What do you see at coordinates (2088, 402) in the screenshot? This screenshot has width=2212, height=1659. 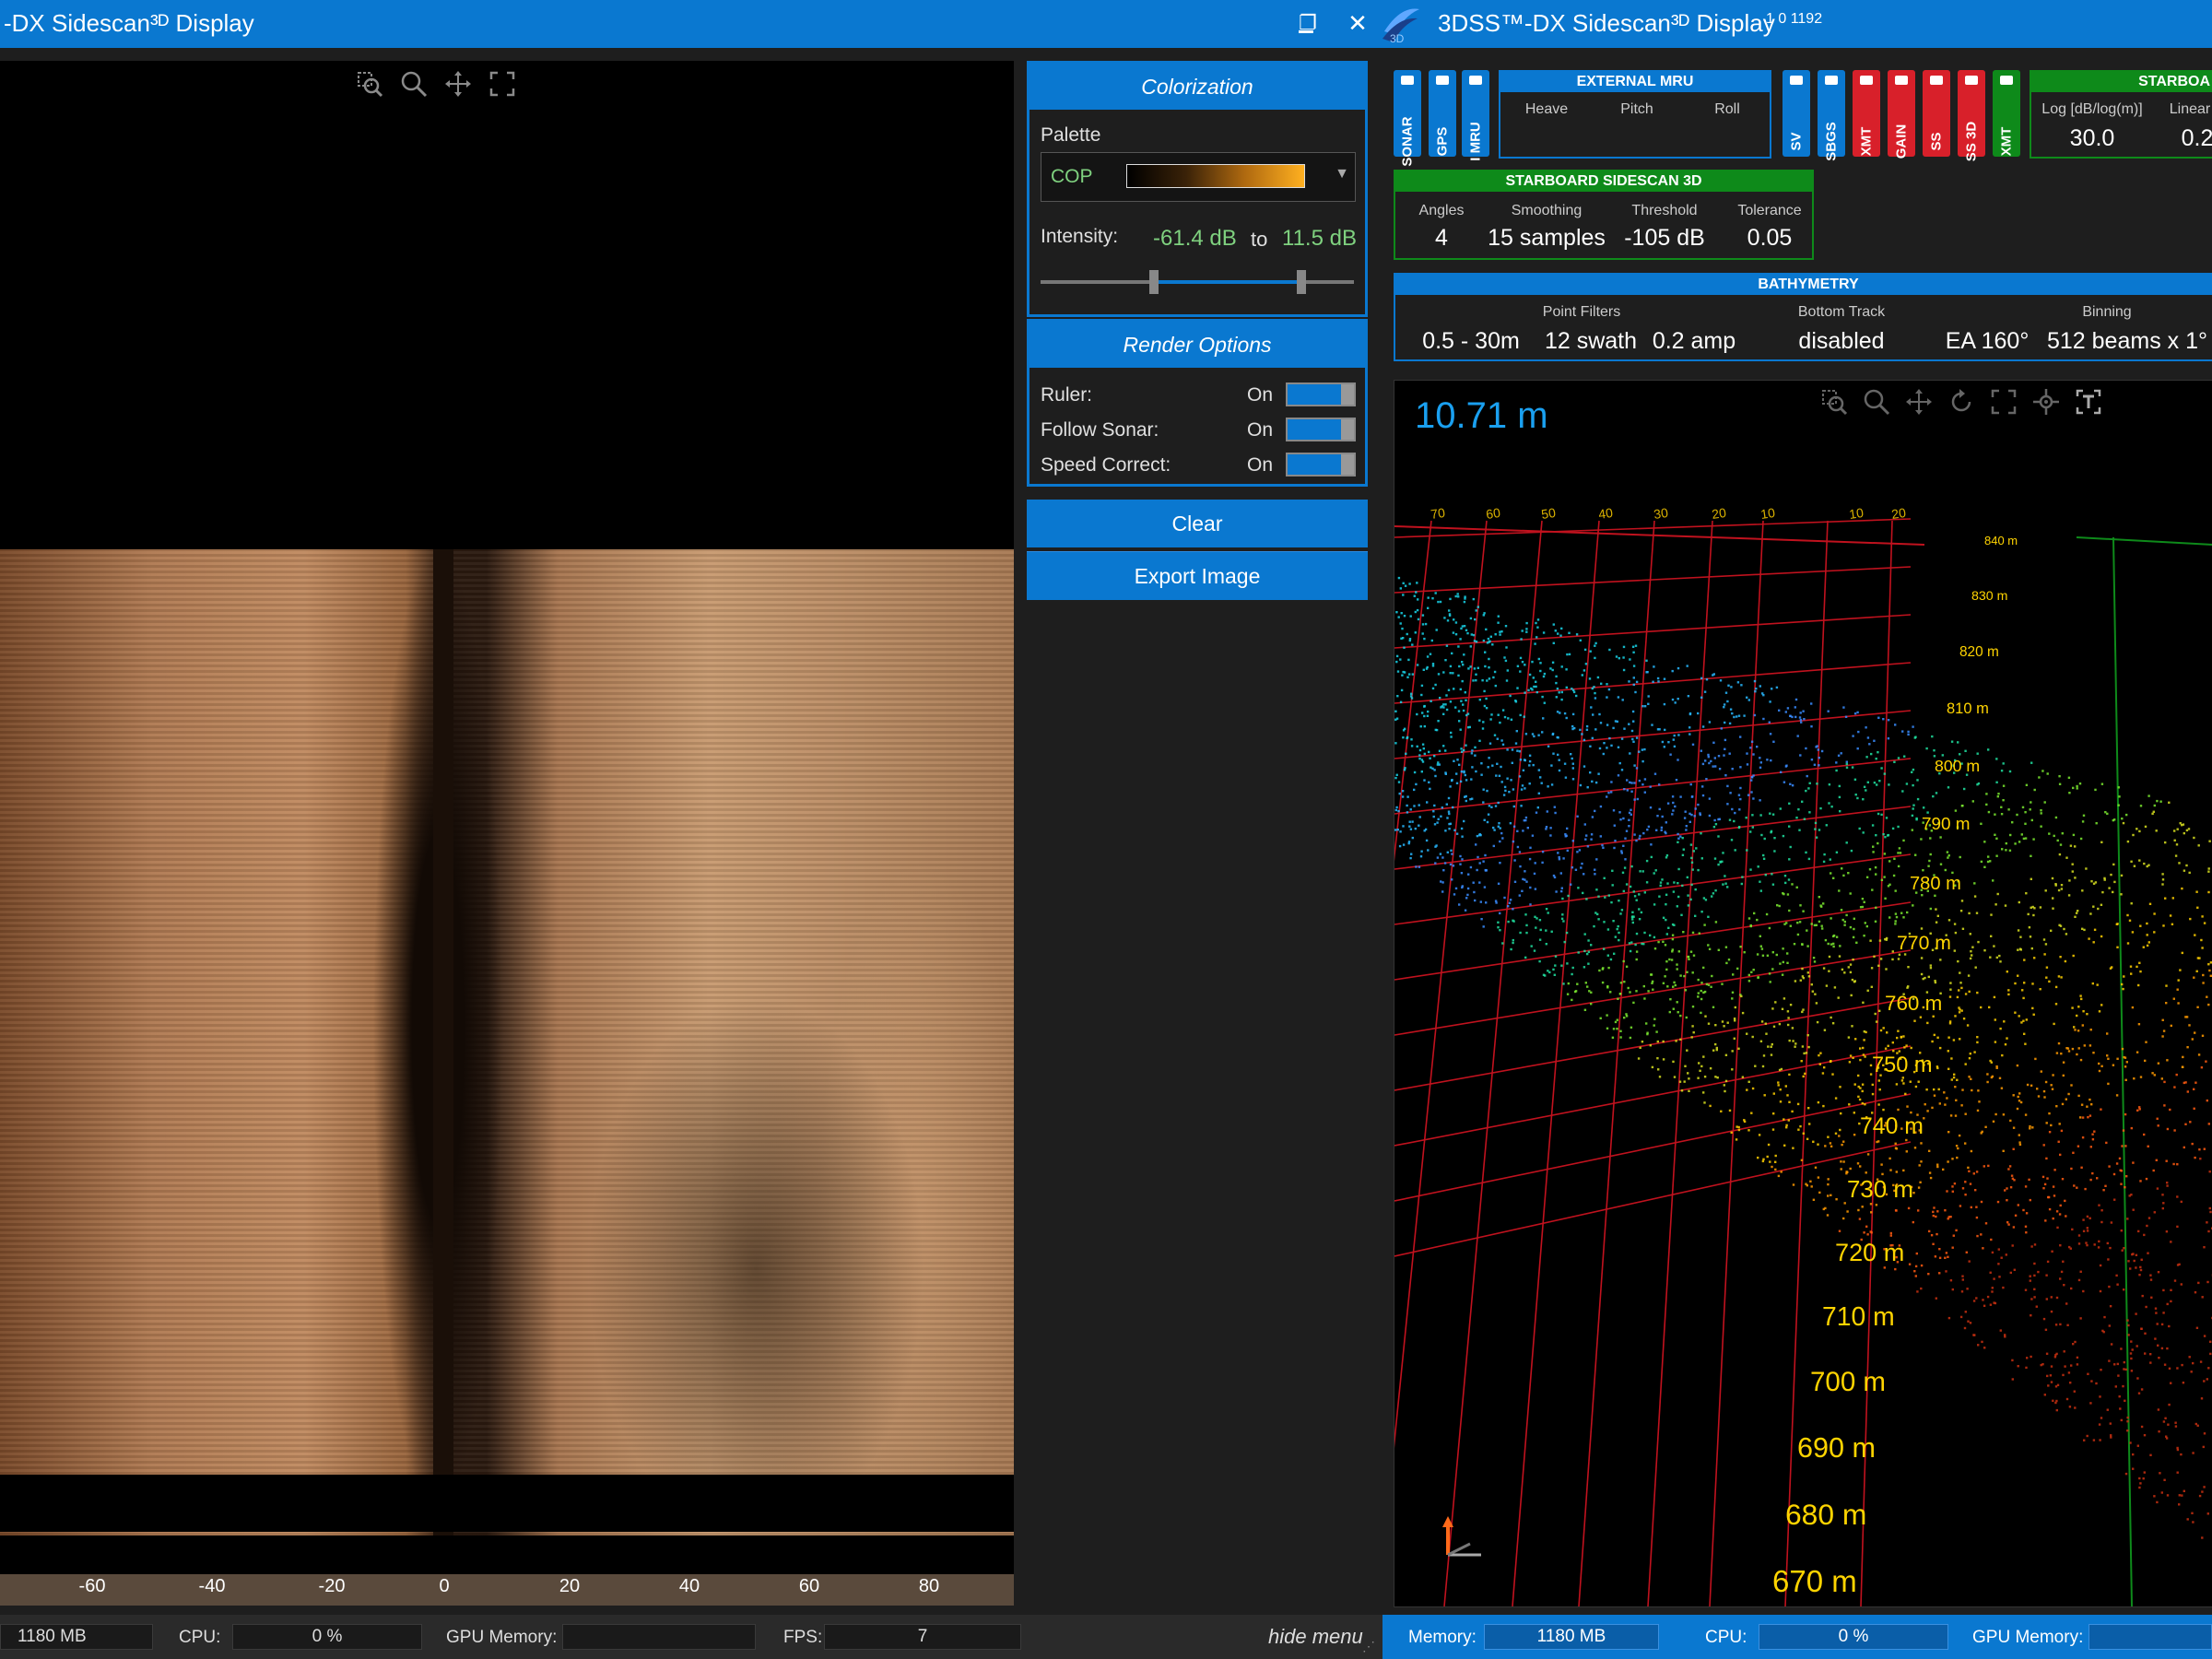 I see `text-icon` at bounding box center [2088, 402].